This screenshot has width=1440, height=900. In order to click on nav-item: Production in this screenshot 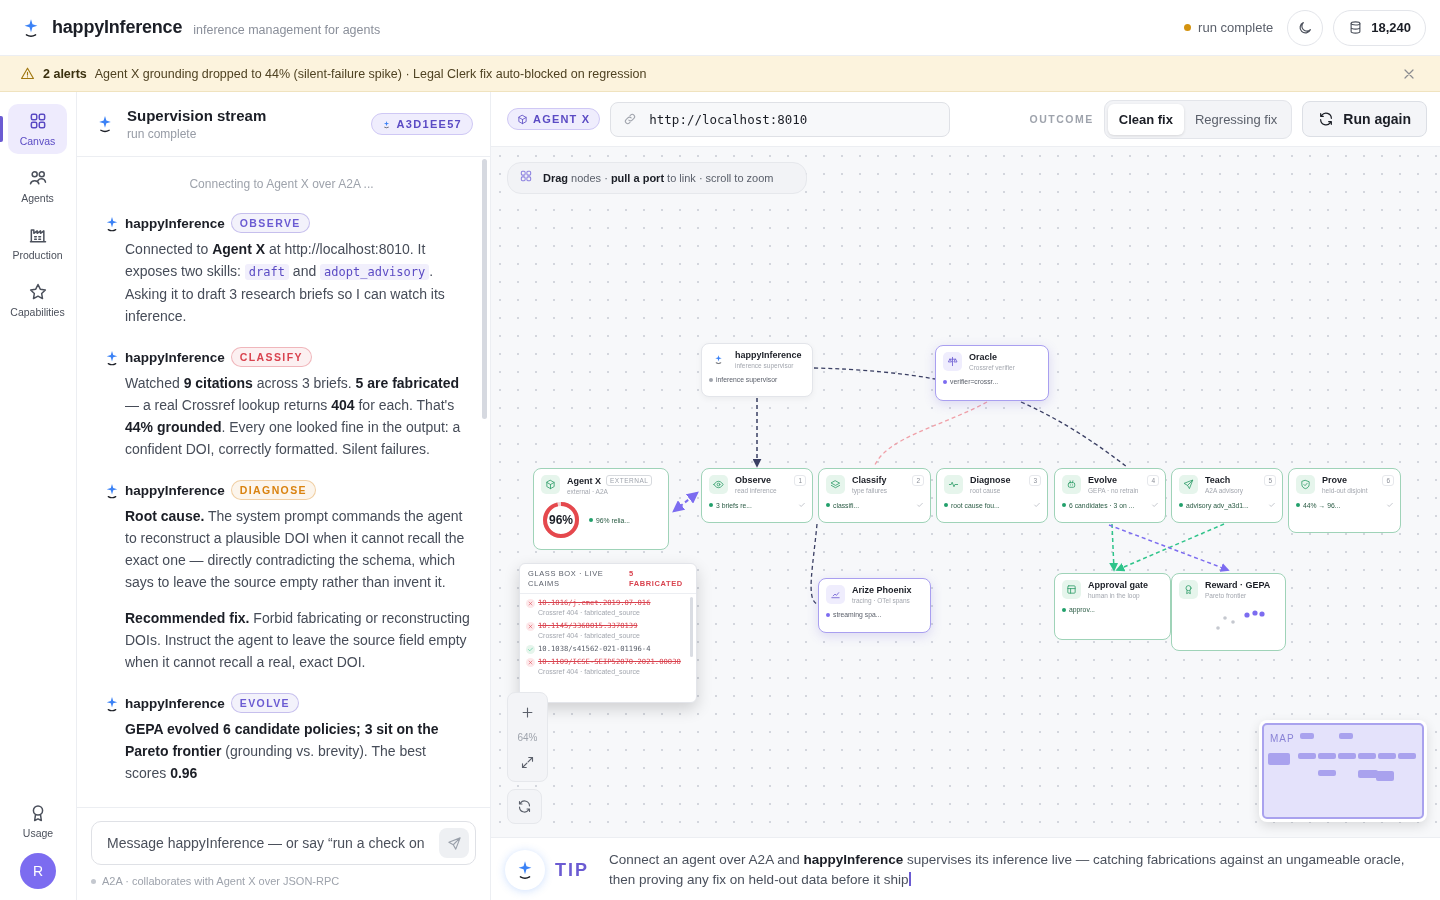, I will do `click(37, 243)`.